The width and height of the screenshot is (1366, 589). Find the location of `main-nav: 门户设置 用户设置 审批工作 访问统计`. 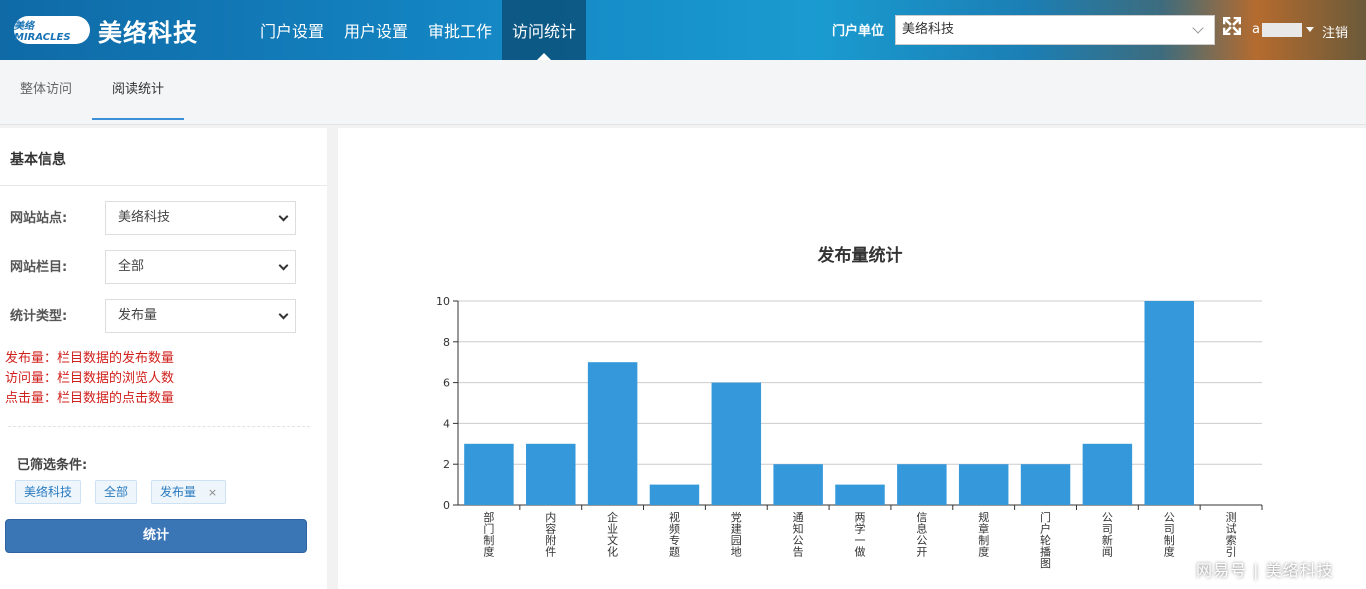

main-nav: 门户设置 用户设置 审批工作 访问统计 is located at coordinates (418, 30).